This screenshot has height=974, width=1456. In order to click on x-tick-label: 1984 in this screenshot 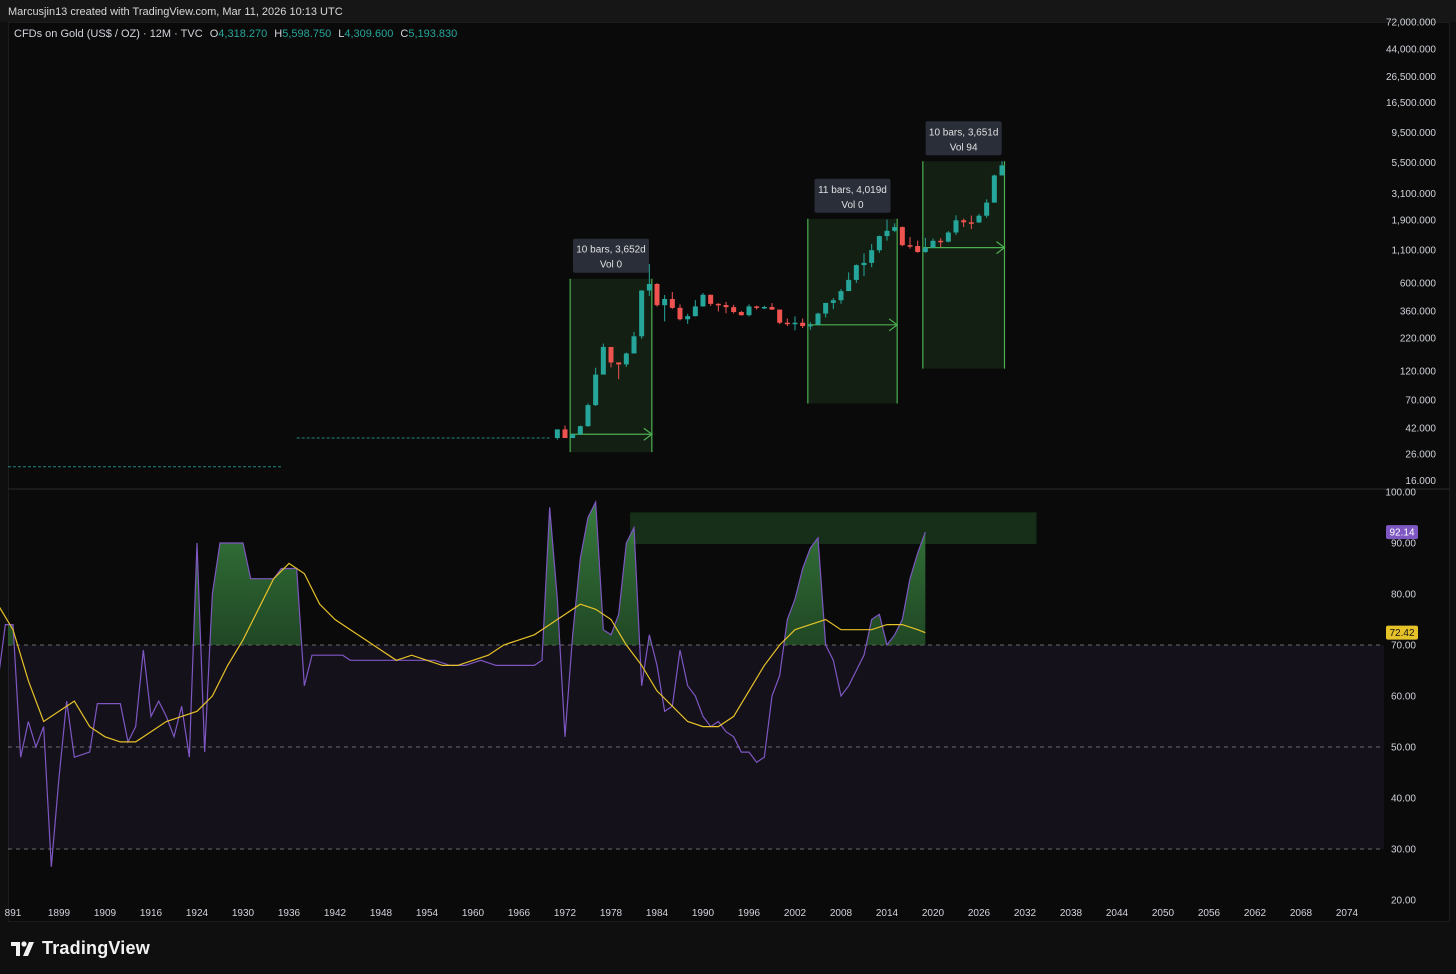, I will do `click(657, 913)`.